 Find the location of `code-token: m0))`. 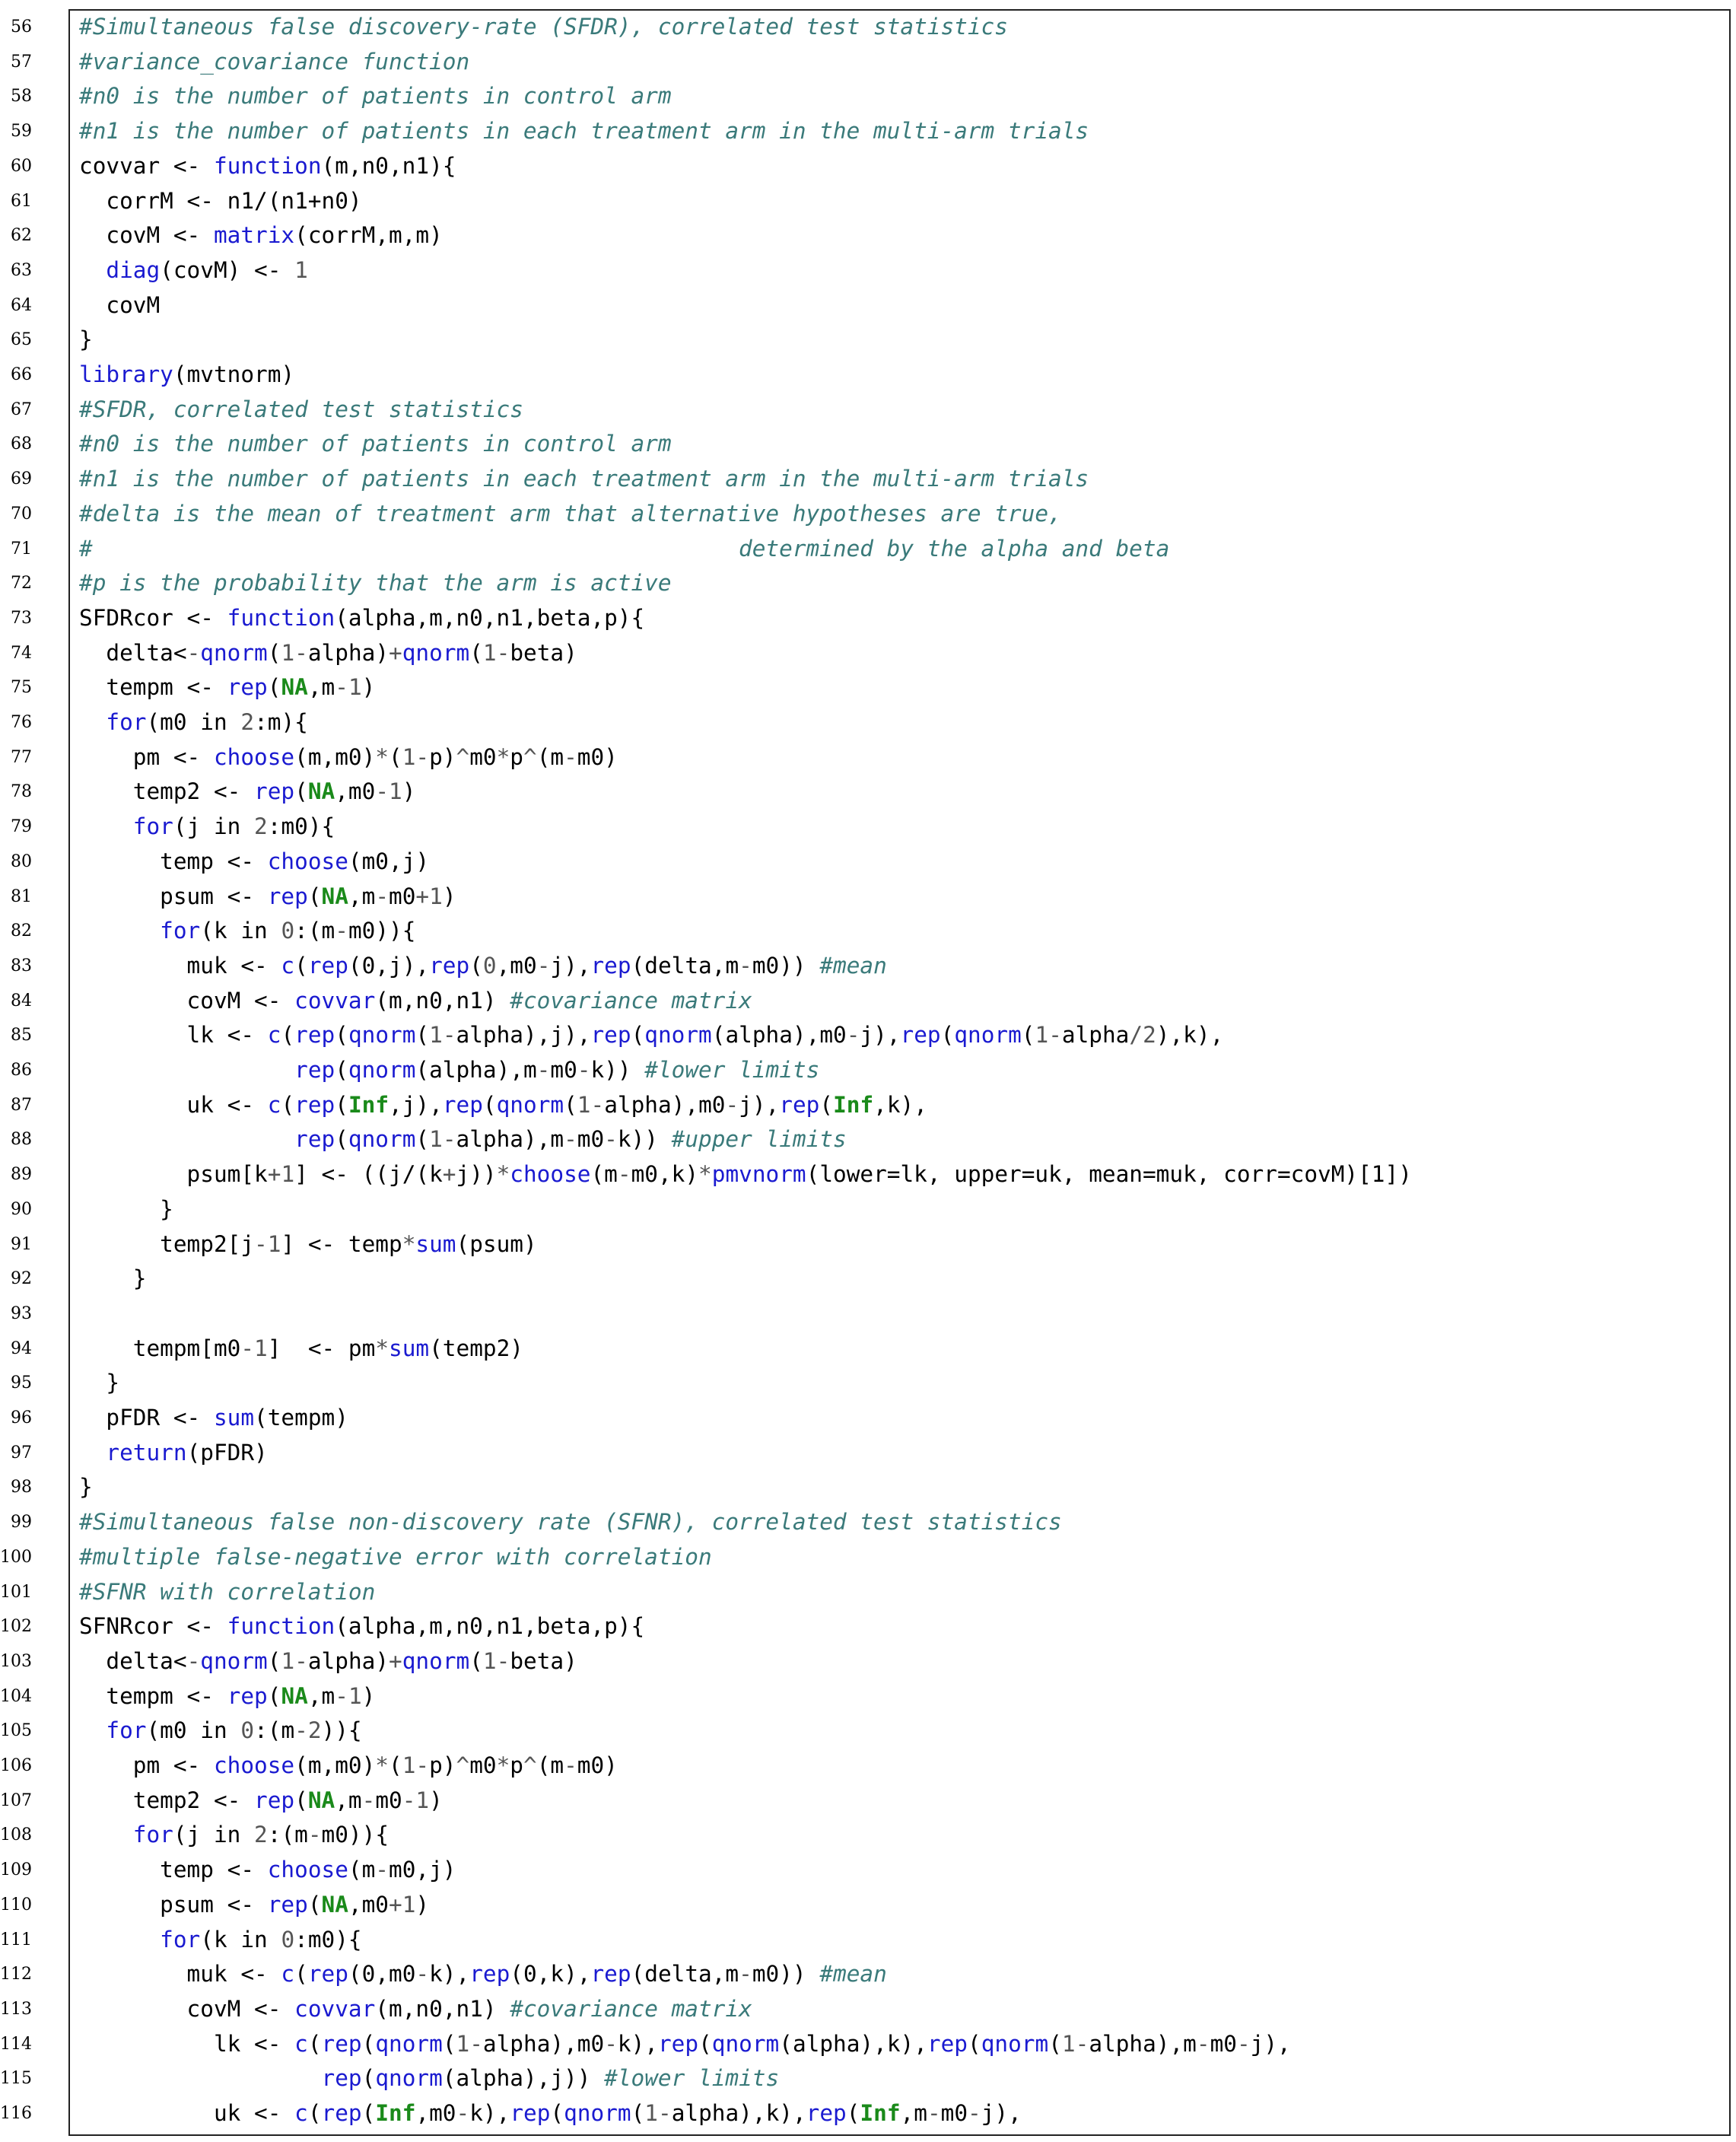

code-token: m0)) is located at coordinates (786, 1974).